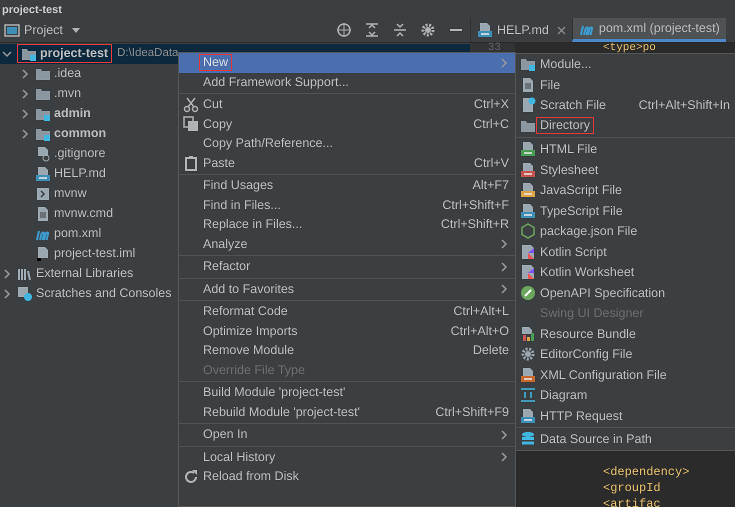 The width and height of the screenshot is (735, 507). Describe the element at coordinates (565, 125) in the screenshot. I see `highlight-box: Directory` at that location.